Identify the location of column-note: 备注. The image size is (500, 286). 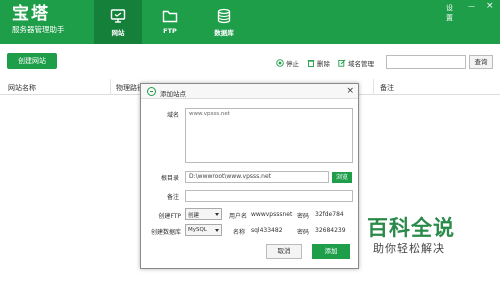
(387, 88).